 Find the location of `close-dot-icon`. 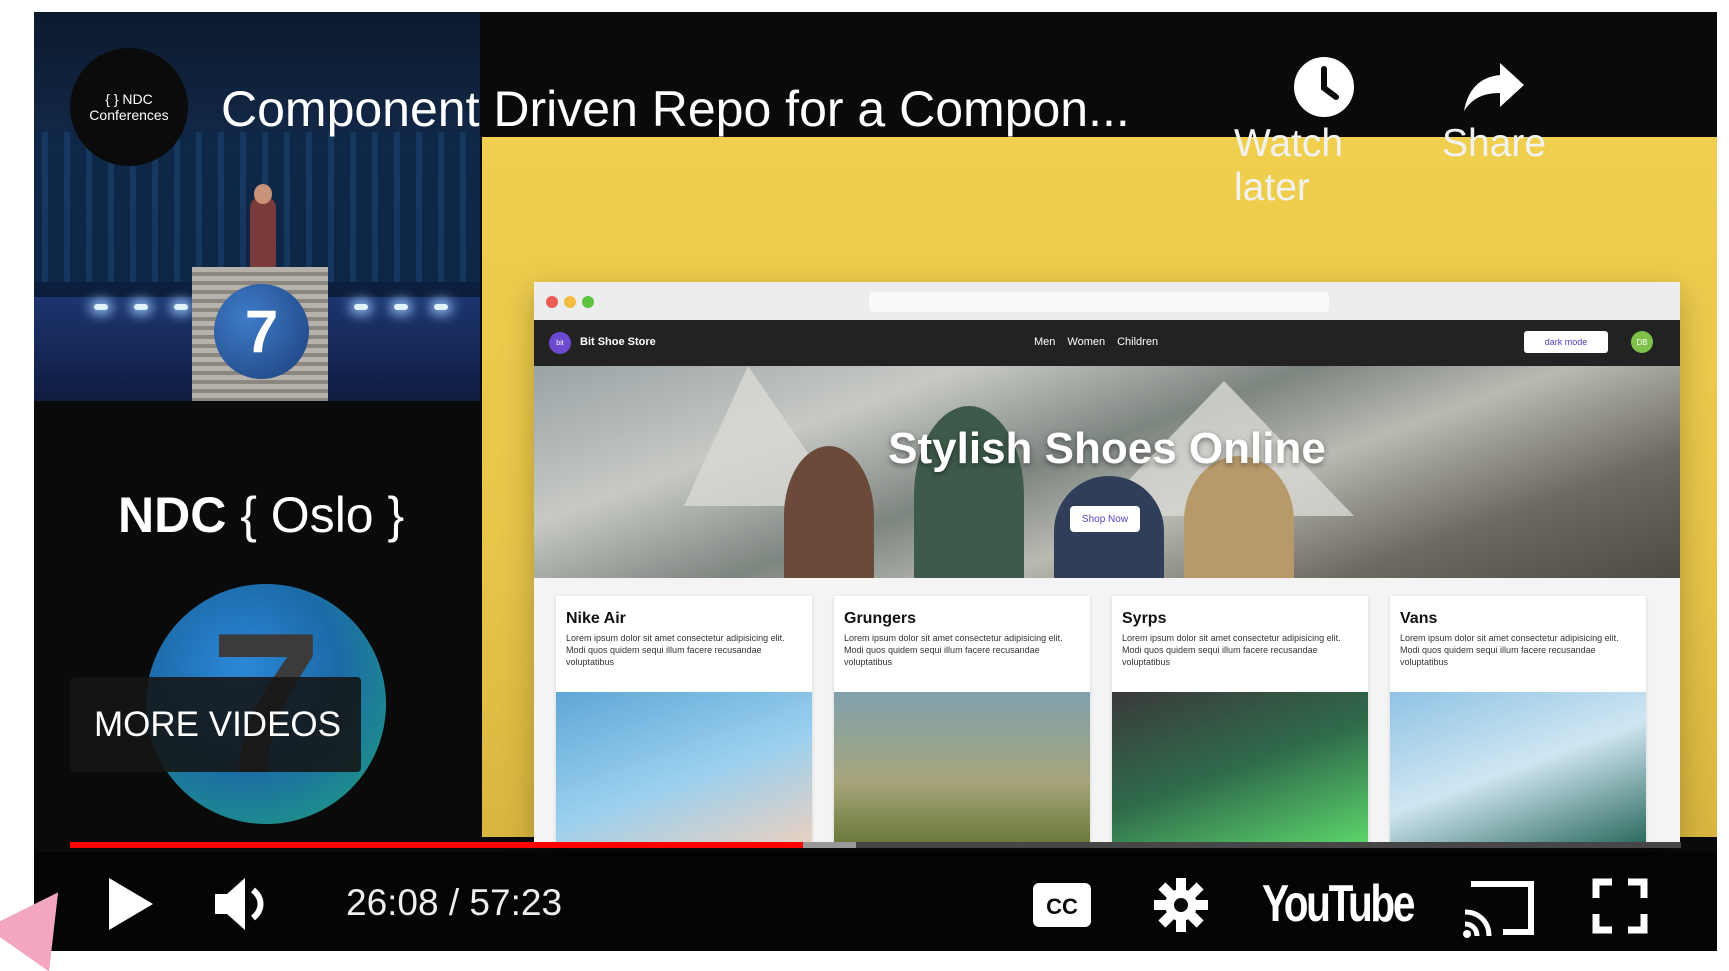

close-dot-icon is located at coordinates (552, 302).